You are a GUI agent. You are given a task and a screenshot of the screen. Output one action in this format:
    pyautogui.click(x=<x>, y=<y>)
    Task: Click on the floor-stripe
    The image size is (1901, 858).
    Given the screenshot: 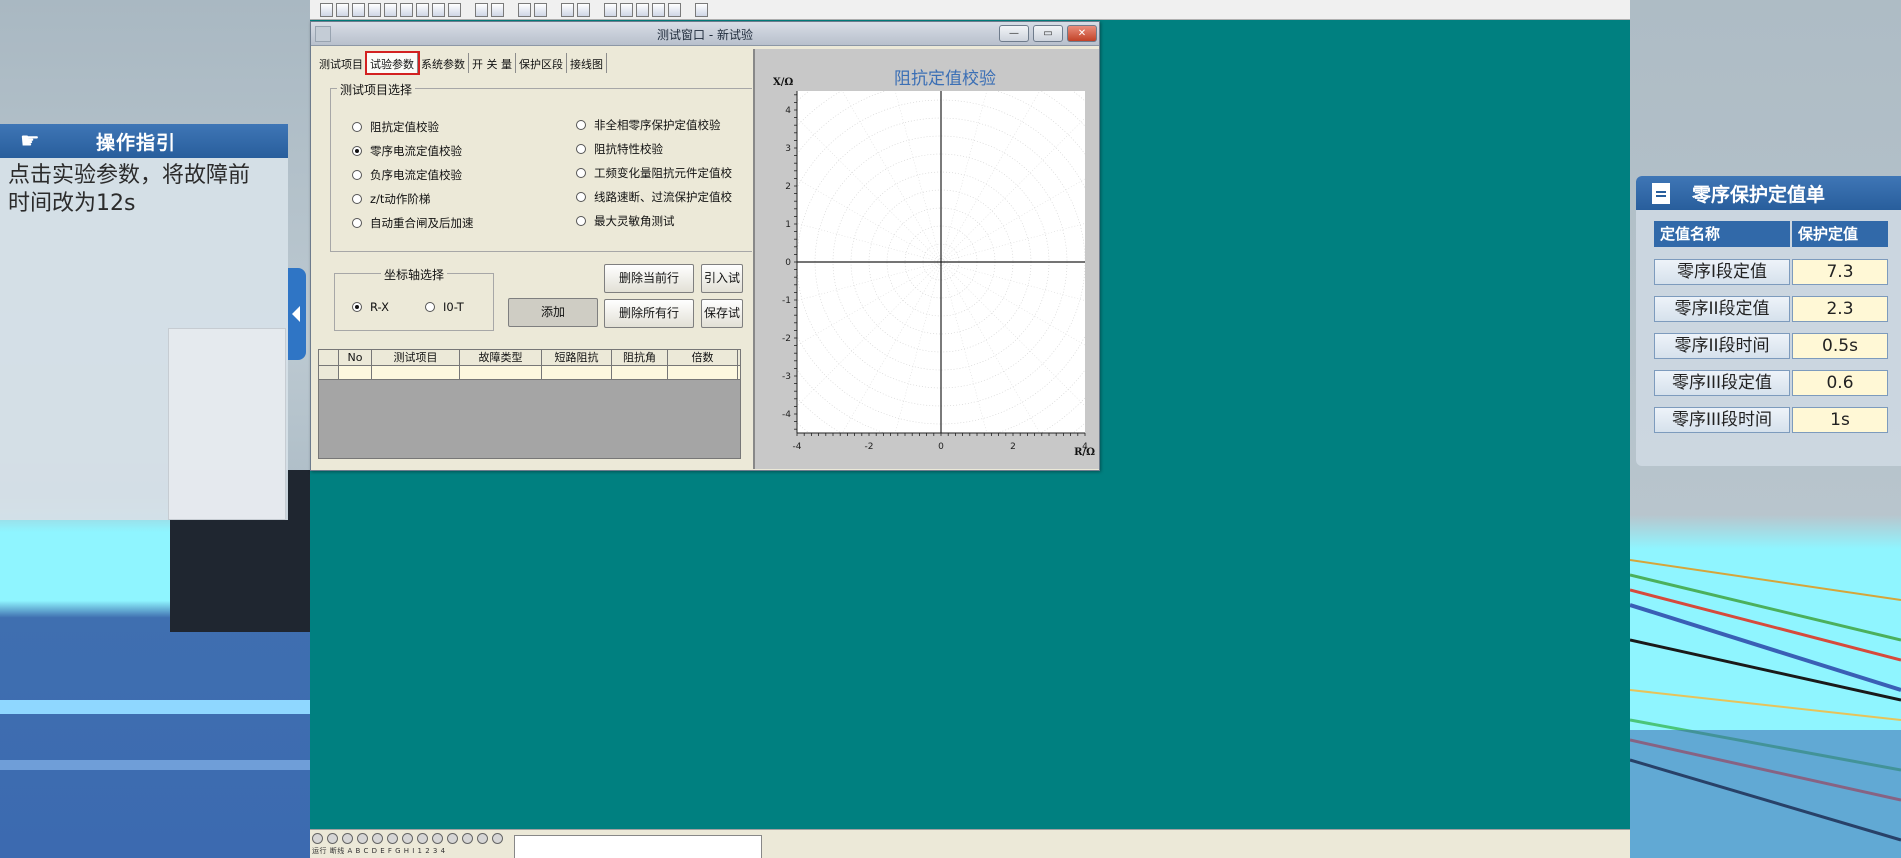 What is the action you would take?
    pyautogui.click(x=155, y=765)
    